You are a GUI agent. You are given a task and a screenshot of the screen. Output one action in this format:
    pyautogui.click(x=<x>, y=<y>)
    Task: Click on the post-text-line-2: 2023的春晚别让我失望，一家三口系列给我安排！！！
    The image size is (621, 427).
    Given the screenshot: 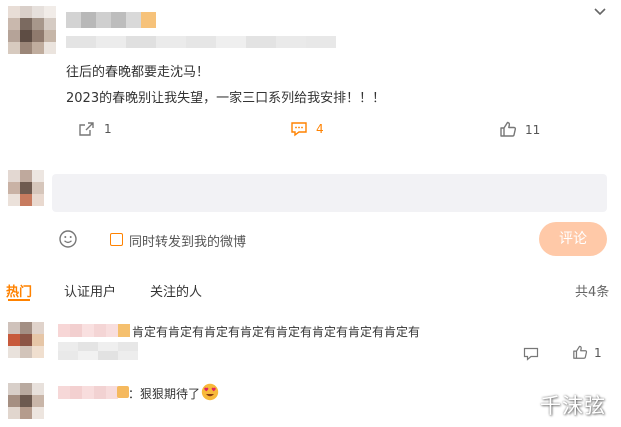 What is the action you would take?
    pyautogui.click(x=226, y=98)
    